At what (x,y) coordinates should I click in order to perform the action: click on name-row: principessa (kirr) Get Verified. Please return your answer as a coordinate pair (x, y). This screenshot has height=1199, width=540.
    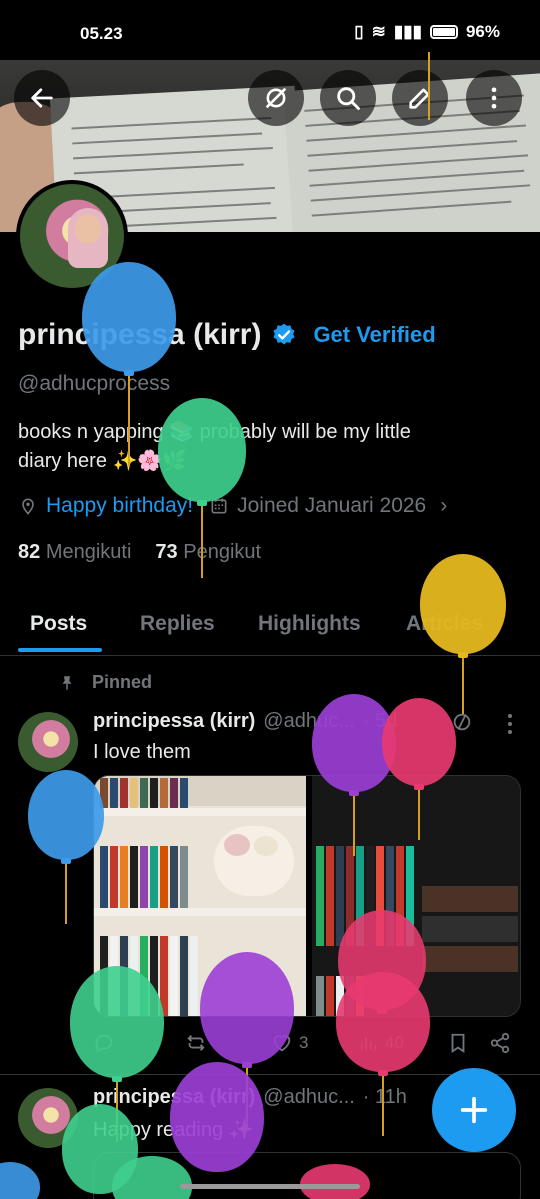
    Looking at the image, I should click on (227, 335).